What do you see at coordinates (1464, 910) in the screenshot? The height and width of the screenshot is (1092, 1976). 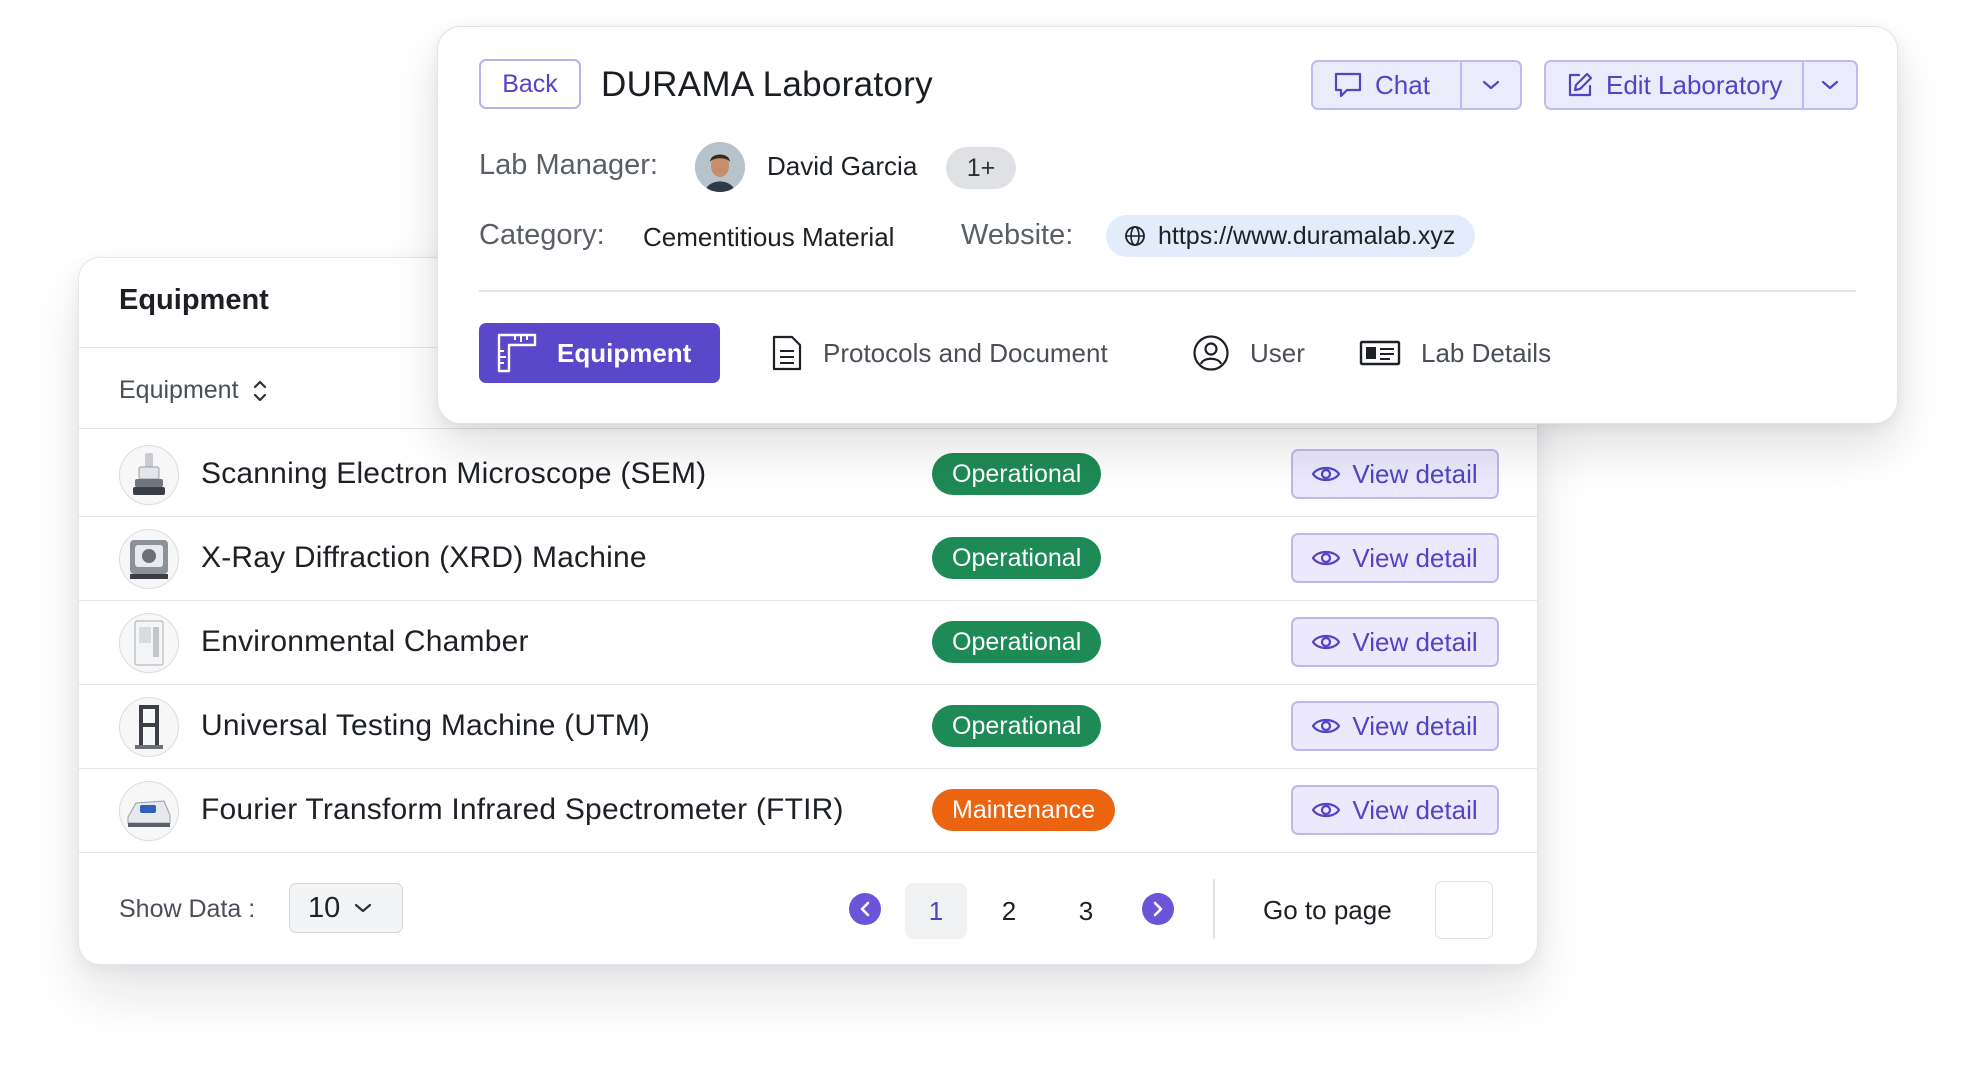 I see `go-to-page-input` at bounding box center [1464, 910].